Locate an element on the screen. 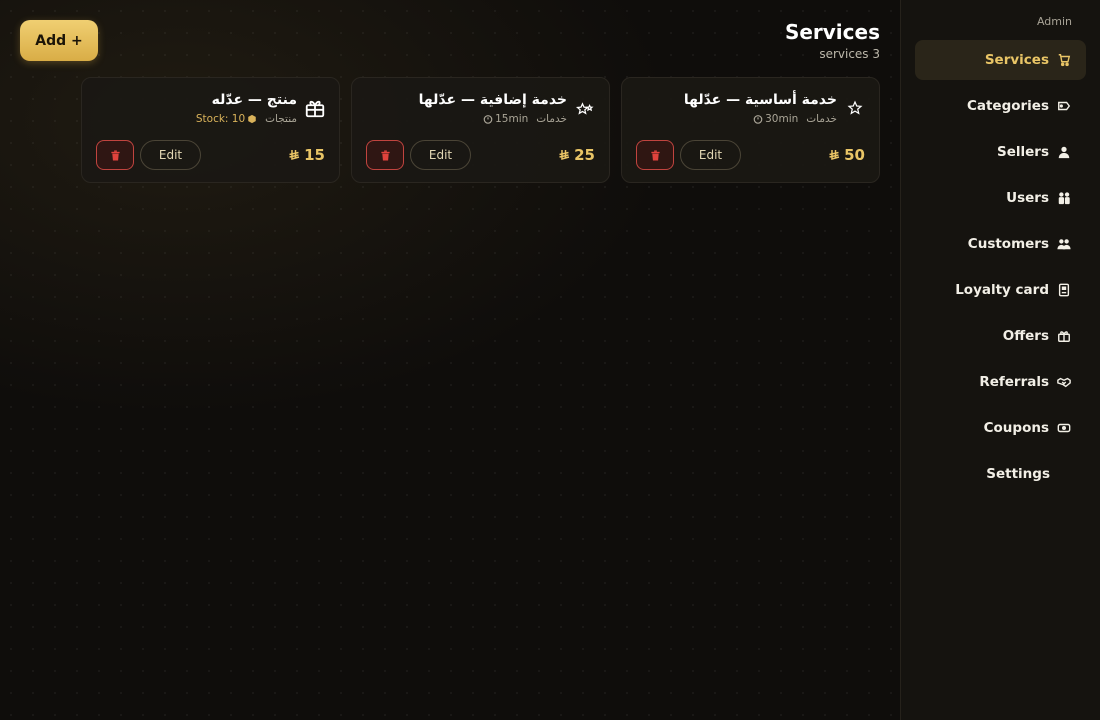  card-detail: 15min is located at coordinates (505, 119).